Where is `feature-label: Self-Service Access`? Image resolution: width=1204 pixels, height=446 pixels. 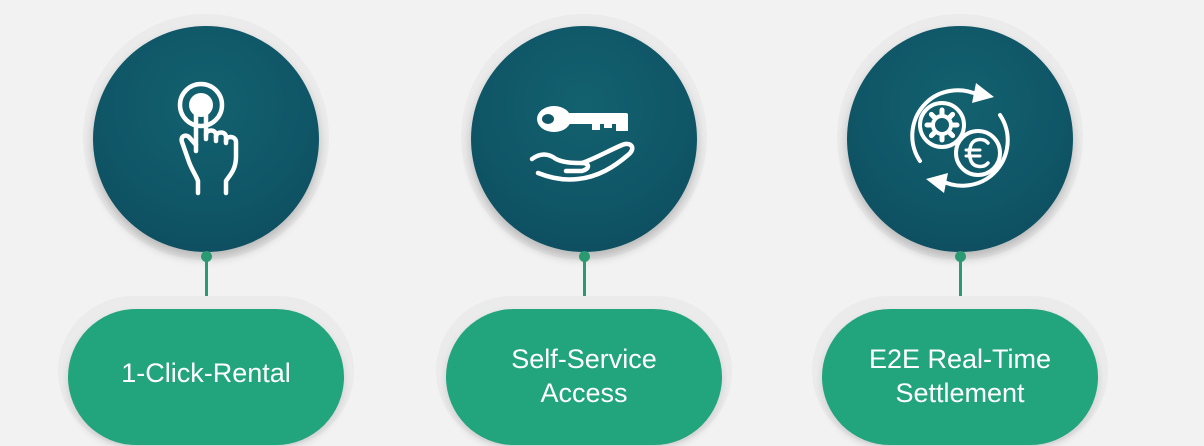 feature-label: Self-Service Access is located at coordinates (584, 376).